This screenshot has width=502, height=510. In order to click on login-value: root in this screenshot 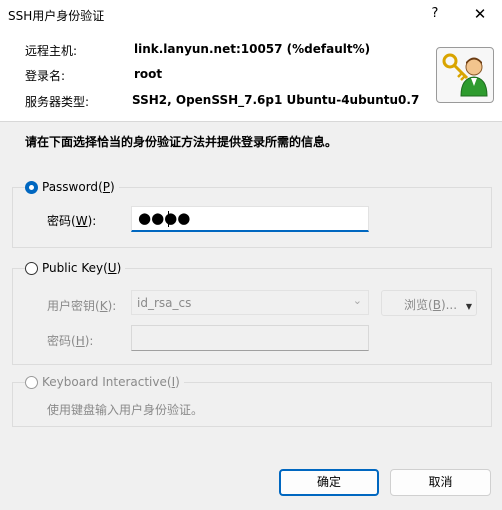, I will do `click(148, 74)`.